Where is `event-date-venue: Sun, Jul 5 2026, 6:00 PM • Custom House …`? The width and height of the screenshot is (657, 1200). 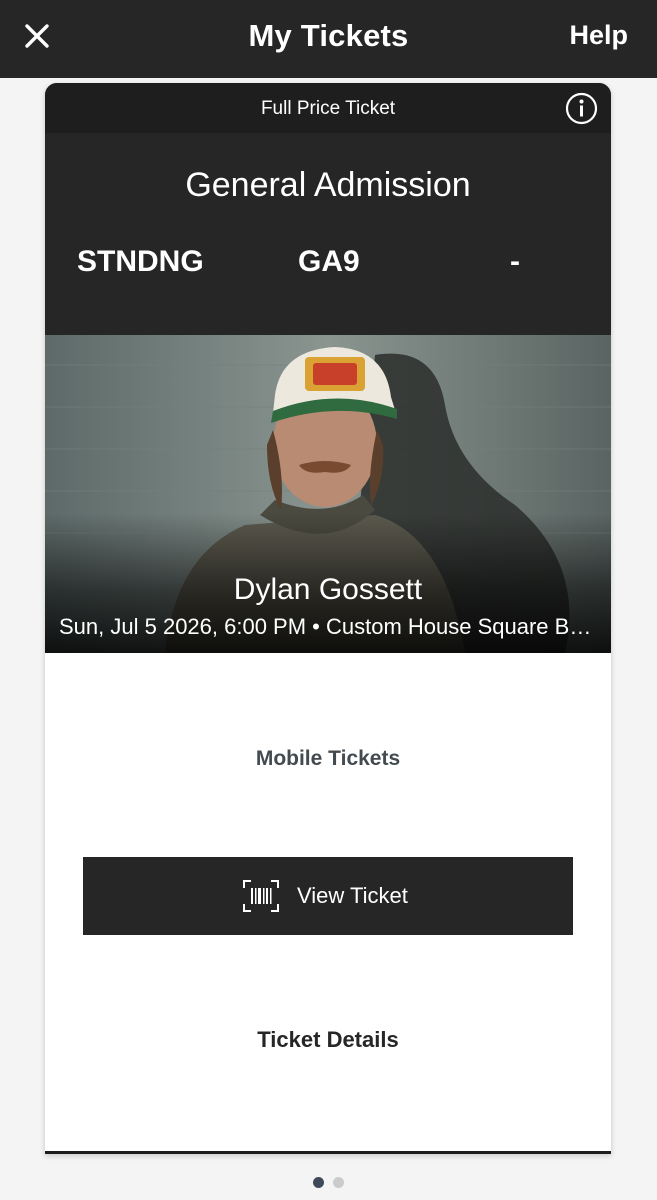
event-date-venue: Sun, Jul 5 2026, 6:00 PM • Custom House … is located at coordinates (329, 626).